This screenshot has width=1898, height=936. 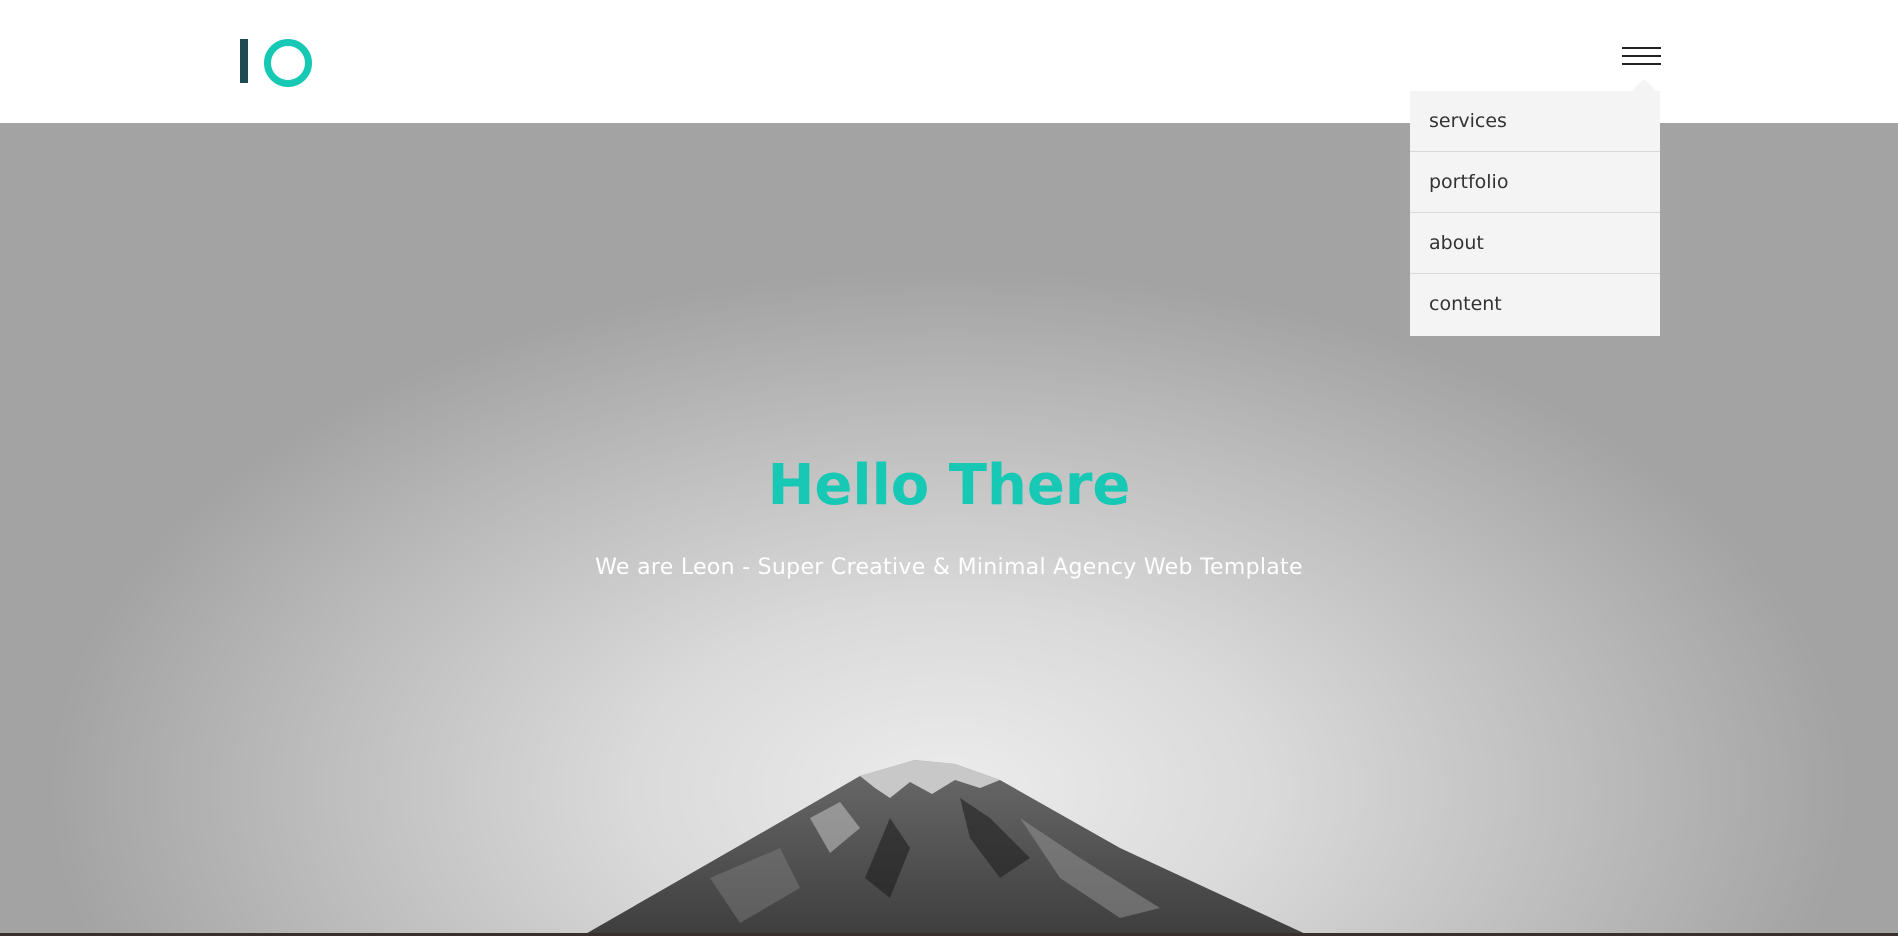 I want to click on menu-item-services: services, so click(x=1535, y=121).